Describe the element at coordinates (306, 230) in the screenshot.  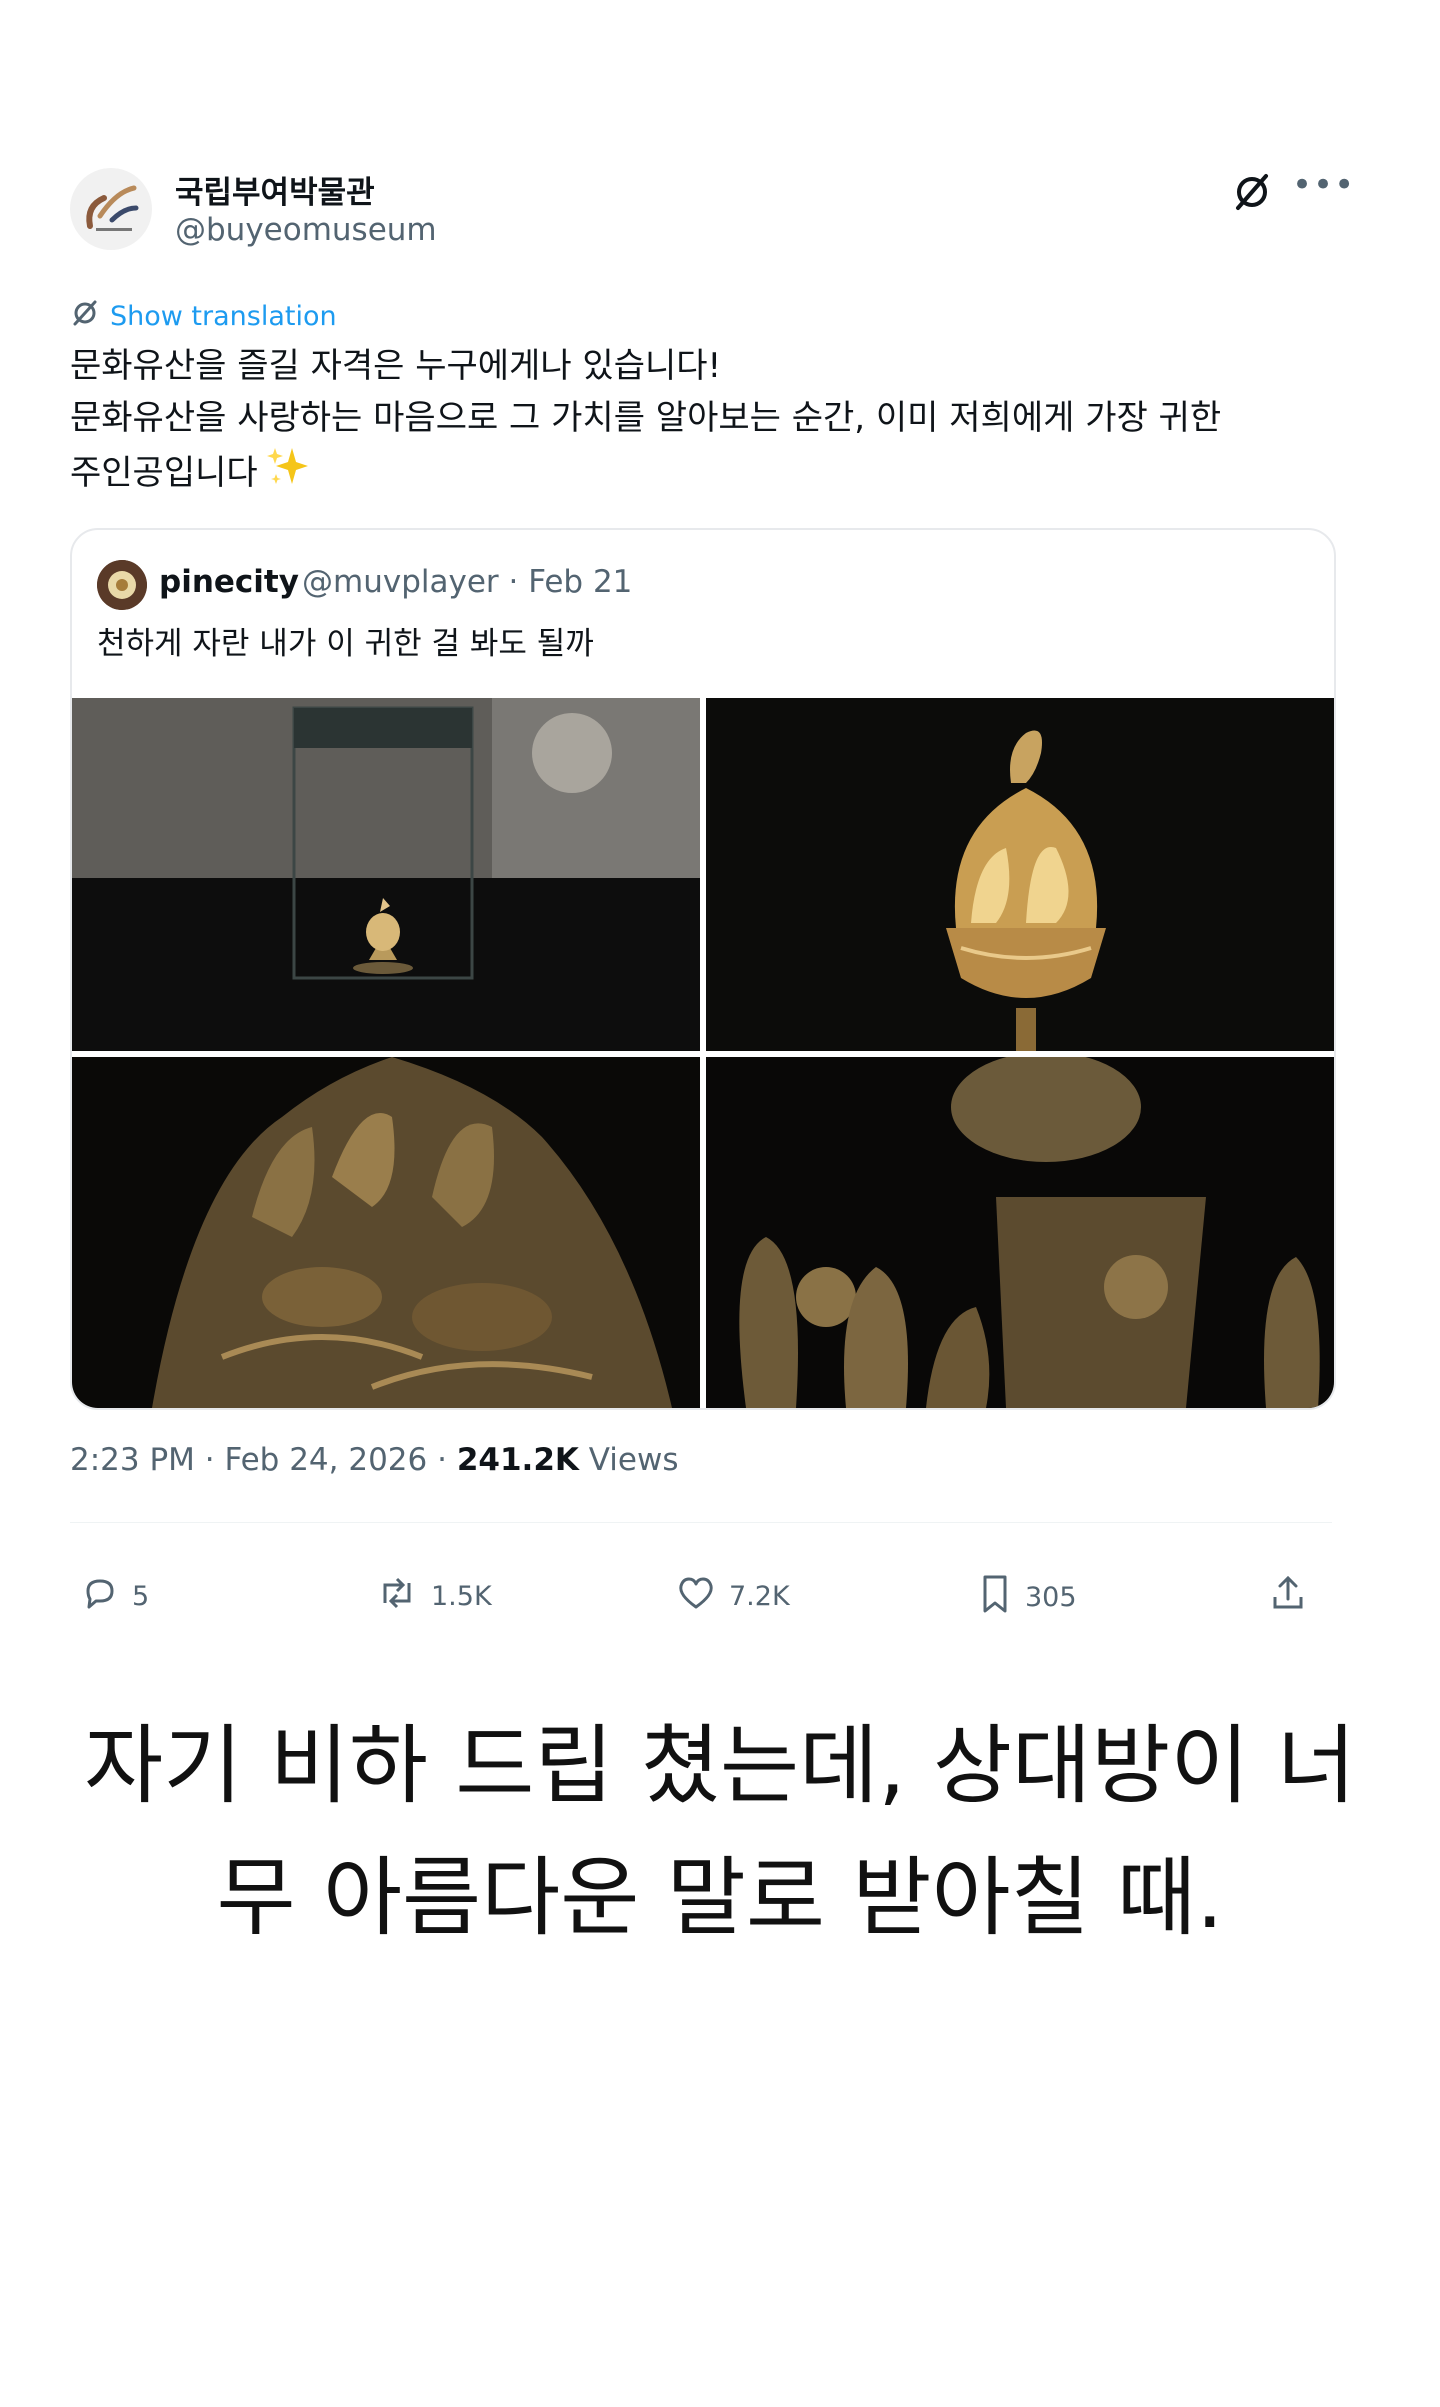
I see `author-handle: @buyeomuseum` at that location.